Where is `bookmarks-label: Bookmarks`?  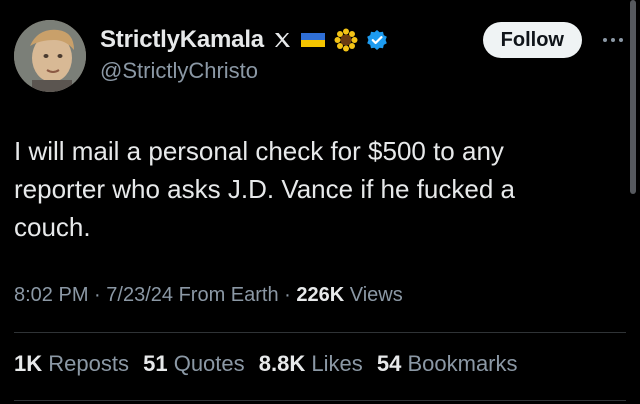
bookmarks-label: Bookmarks is located at coordinates (462, 363).